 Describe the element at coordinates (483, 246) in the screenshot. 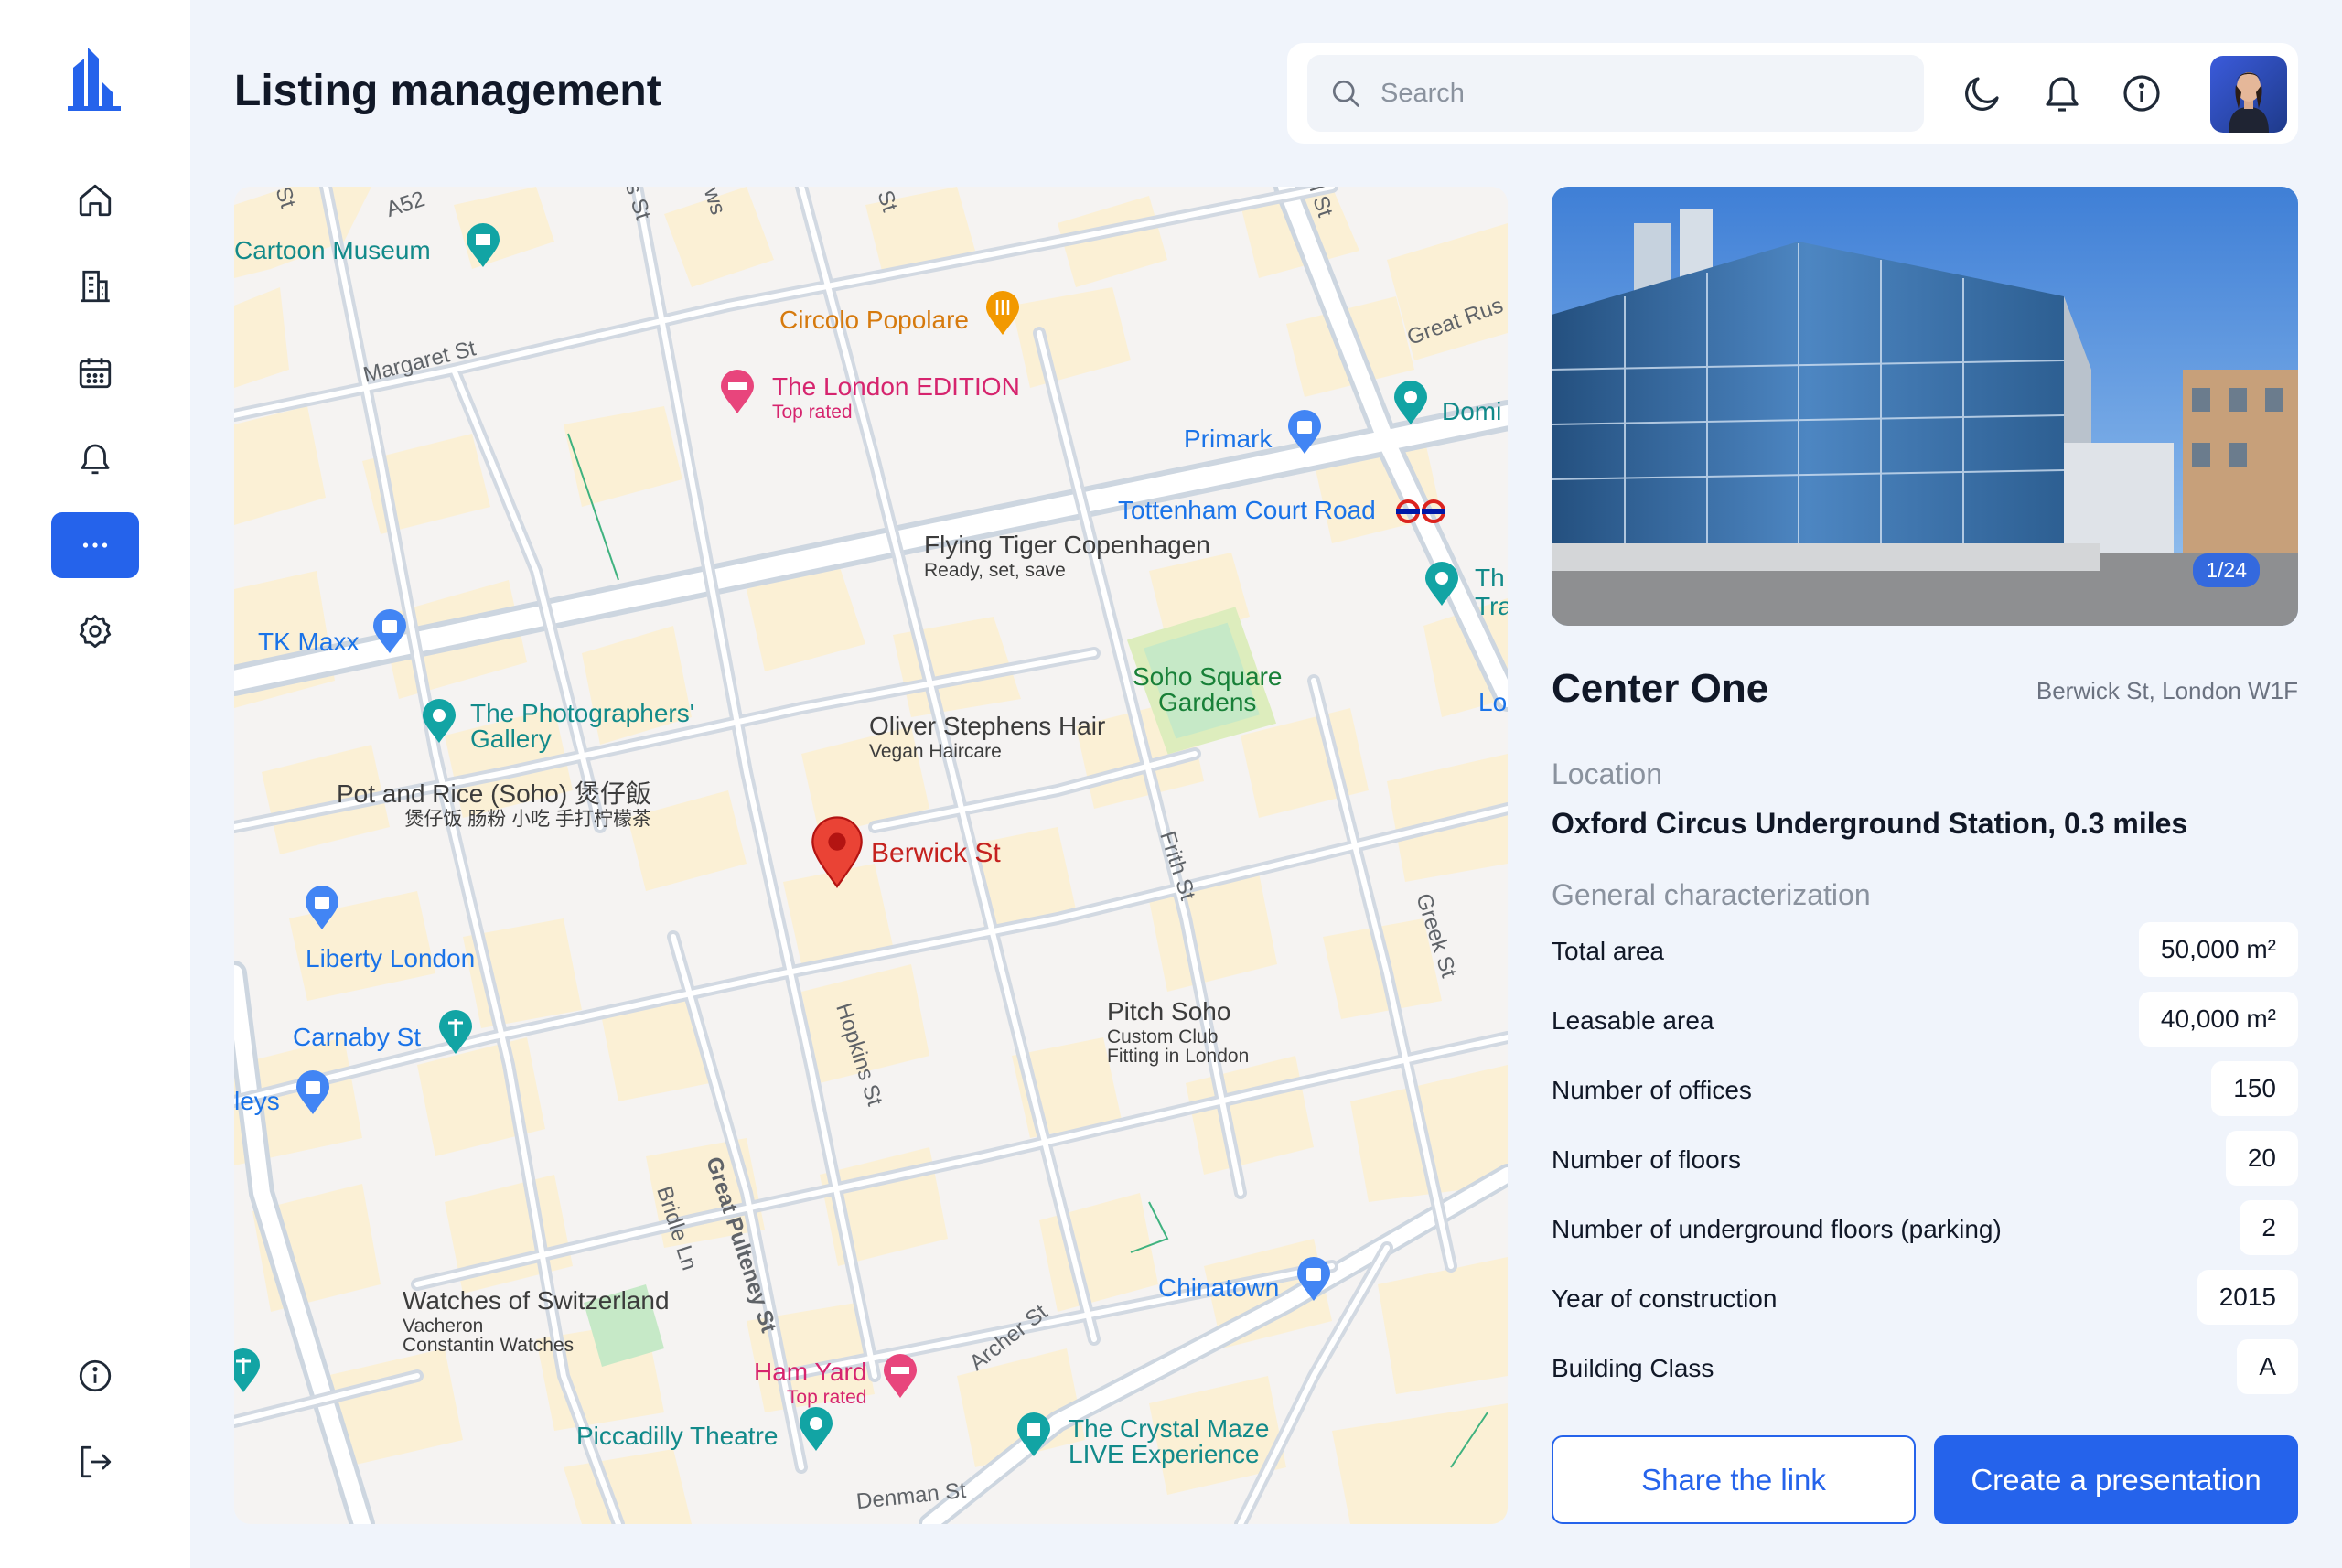

I see `museum-pin-icon` at that location.